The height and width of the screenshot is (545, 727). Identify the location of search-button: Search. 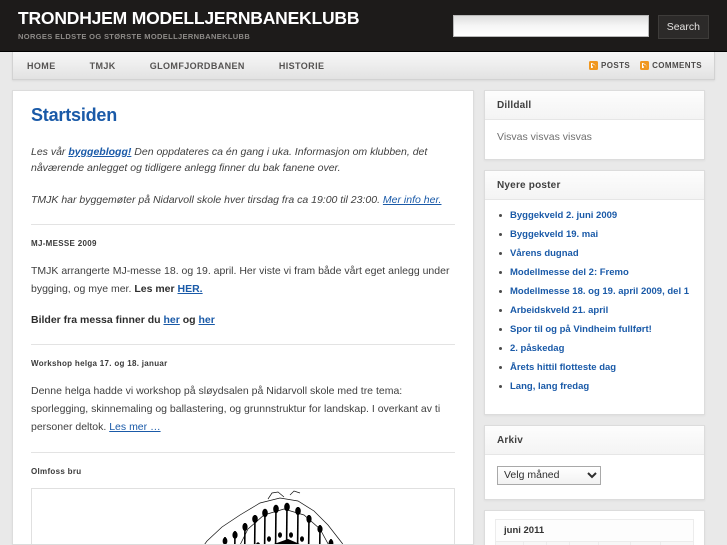
(683, 27).